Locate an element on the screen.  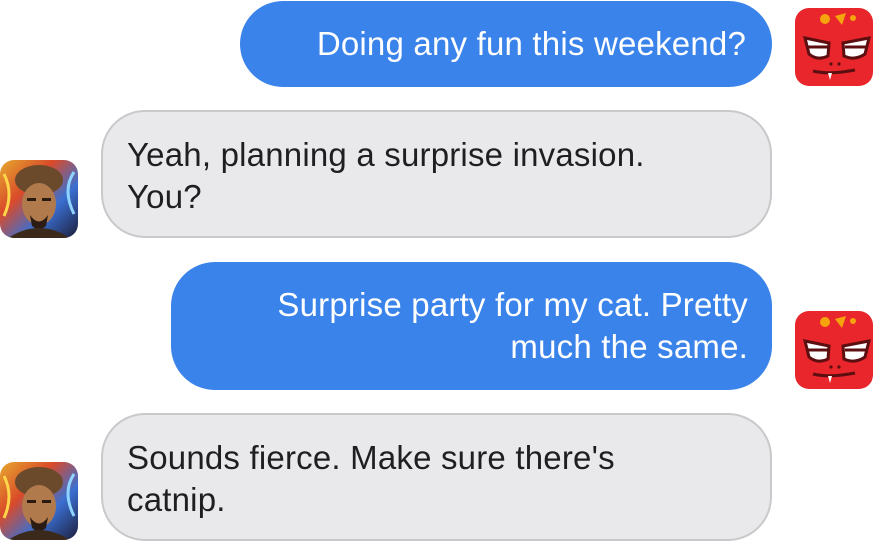
message-bubble-outgoing: Doing any fun this weekend? is located at coordinates (506, 44).